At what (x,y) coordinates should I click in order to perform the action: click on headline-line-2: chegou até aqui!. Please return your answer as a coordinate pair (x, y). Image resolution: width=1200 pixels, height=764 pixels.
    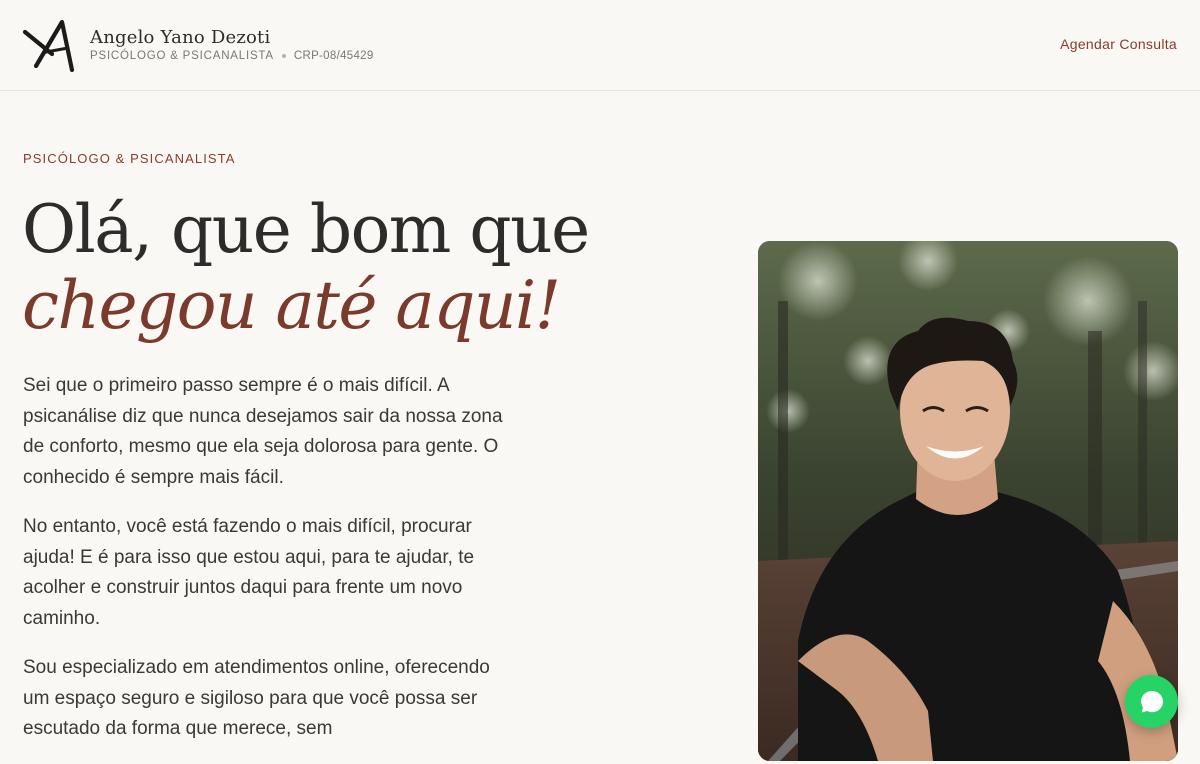
    Looking at the image, I should click on (291, 305).